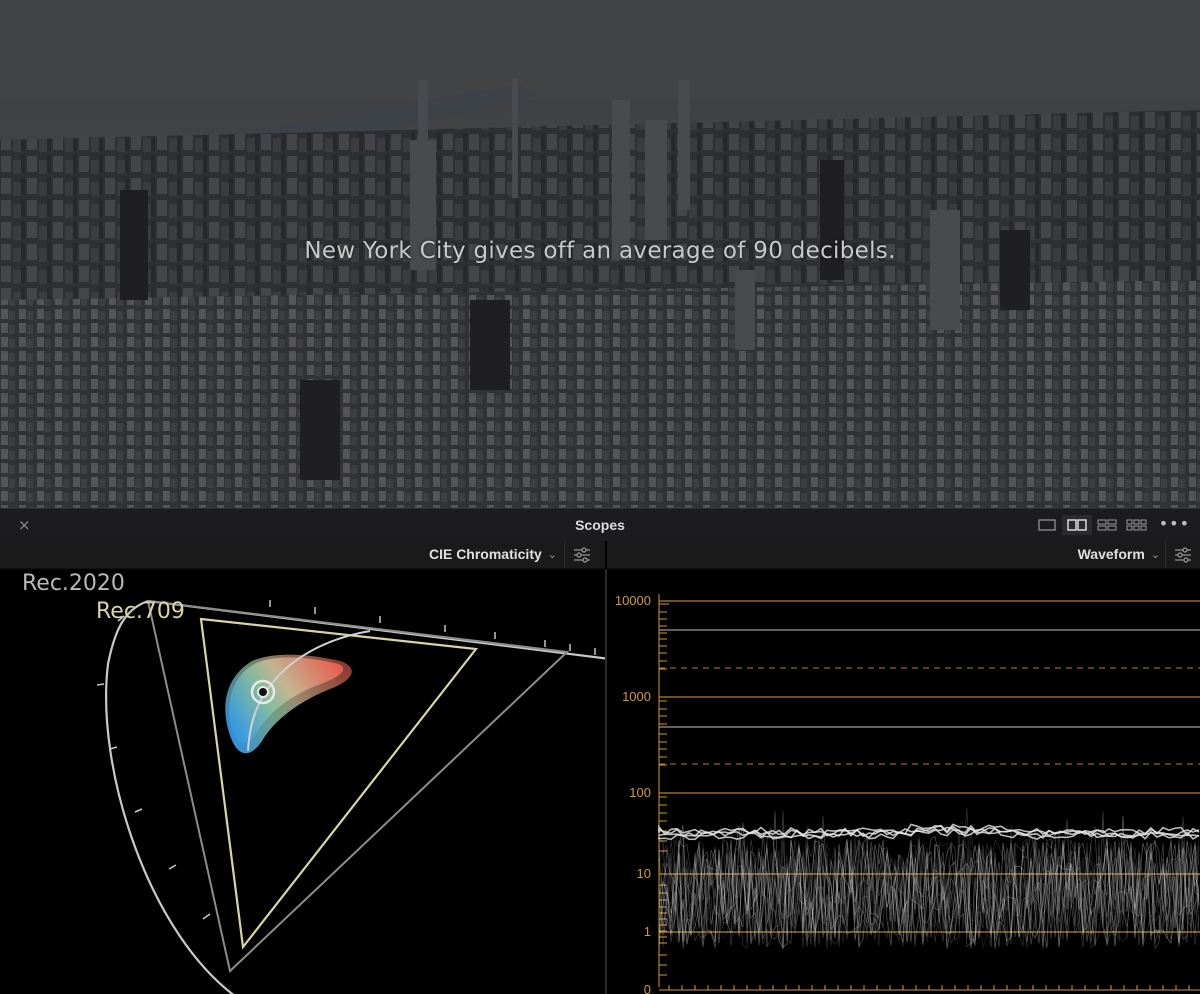  I want to click on right-scope-settings-button, so click(1182, 554).